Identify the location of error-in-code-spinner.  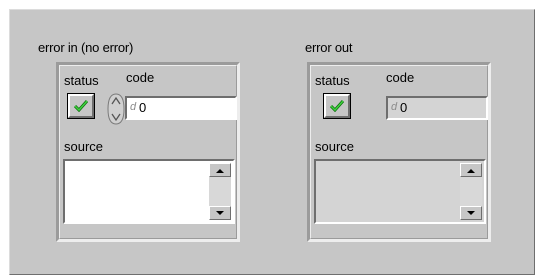
(116, 109).